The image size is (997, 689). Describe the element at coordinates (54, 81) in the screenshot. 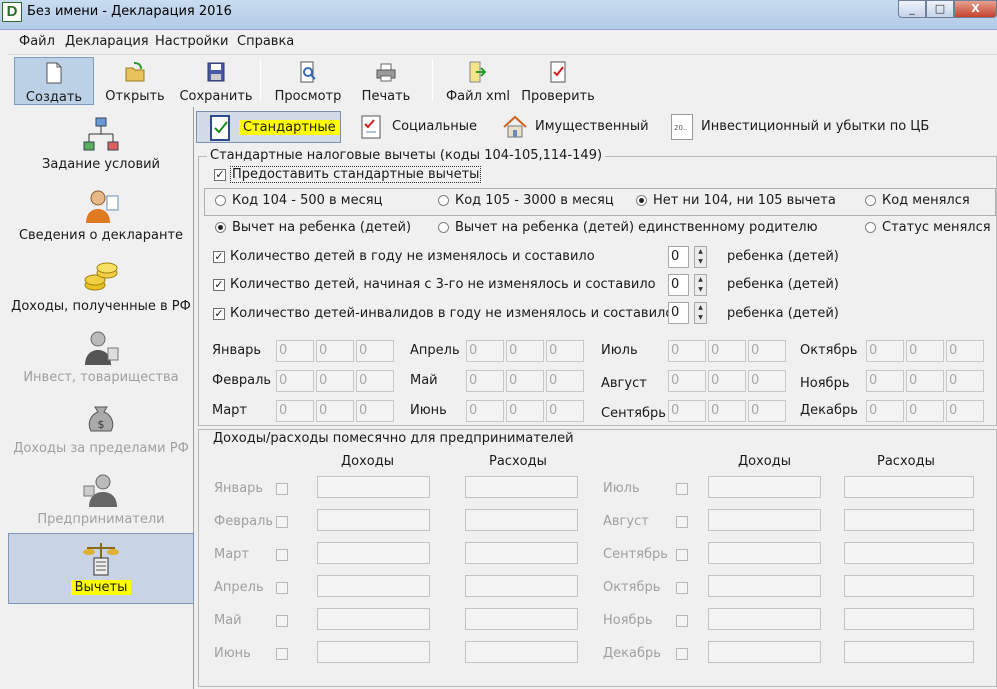

I see `create-button: Создать` at that location.